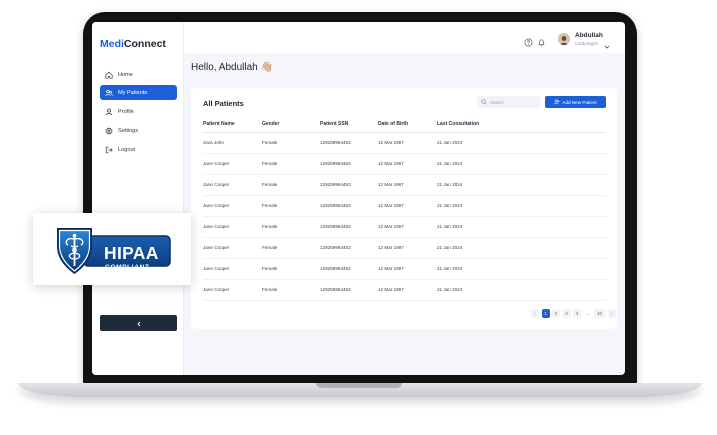  I want to click on add-user-icon, so click(558, 102).